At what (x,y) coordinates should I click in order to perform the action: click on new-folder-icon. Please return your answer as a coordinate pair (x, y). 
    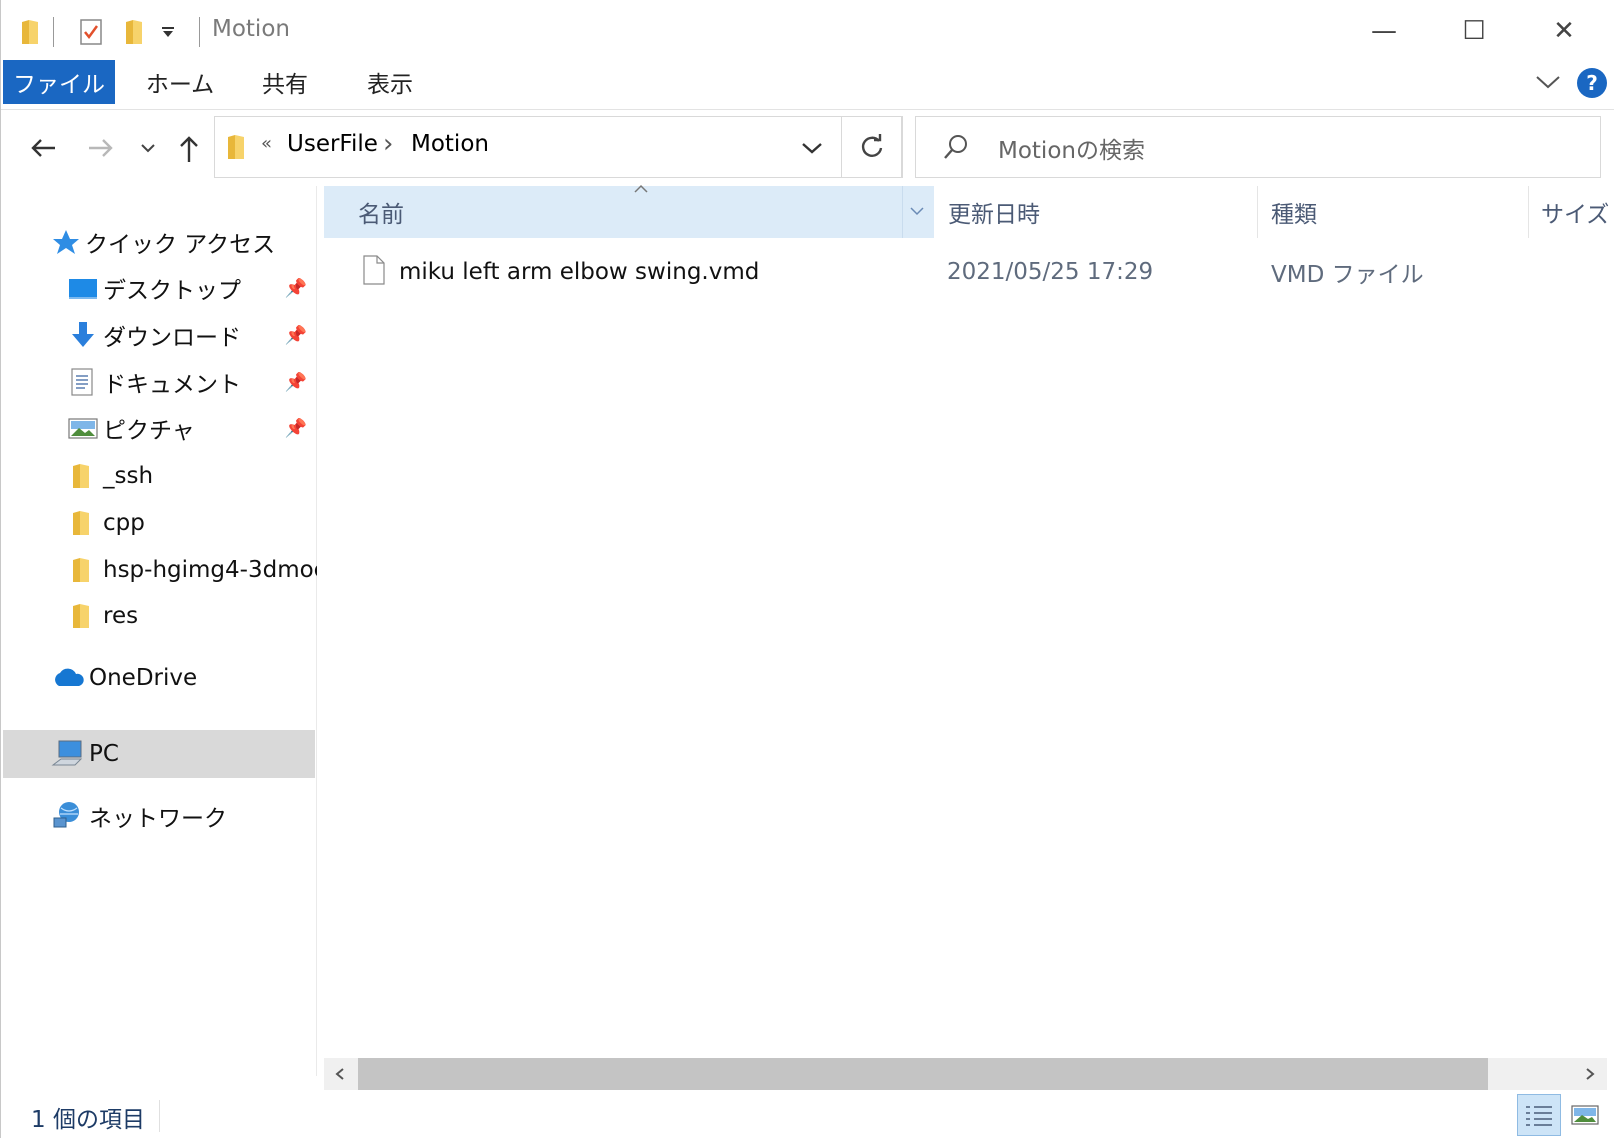
    Looking at the image, I should click on (134, 32).